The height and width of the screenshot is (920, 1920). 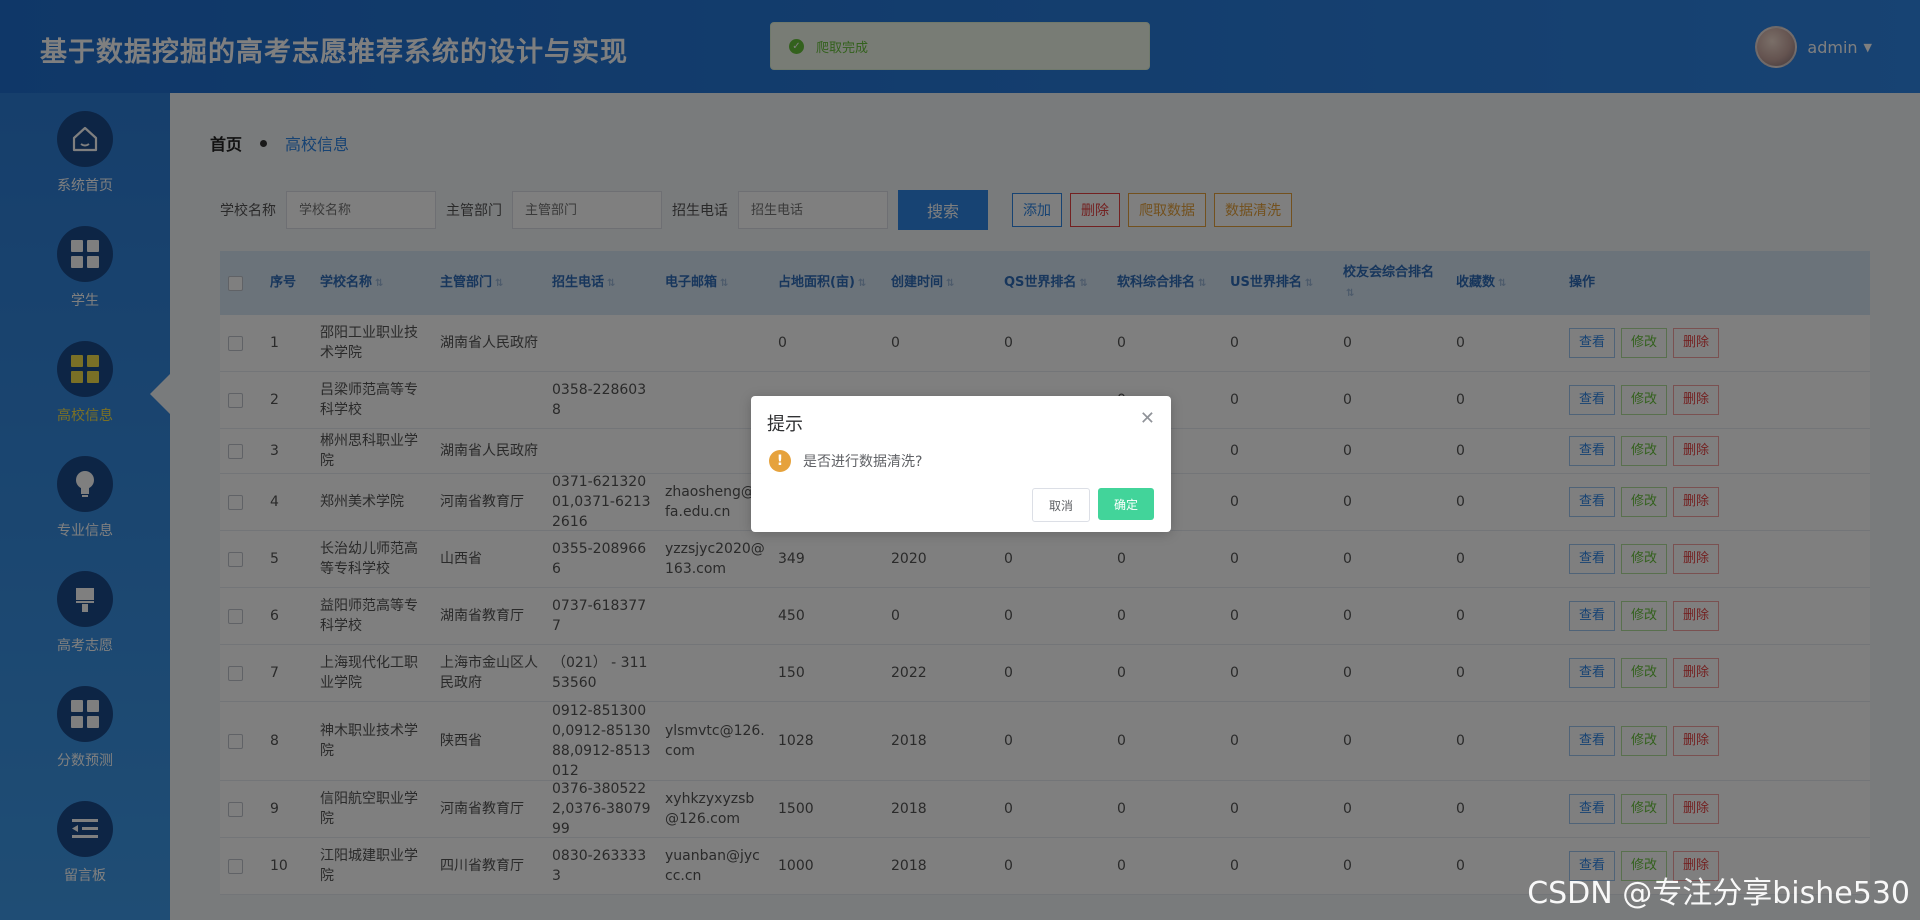 I want to click on confirm-dialog: 提示 ✕ ! 是否进行数据清洗? 取消 确定, so click(x=961, y=464).